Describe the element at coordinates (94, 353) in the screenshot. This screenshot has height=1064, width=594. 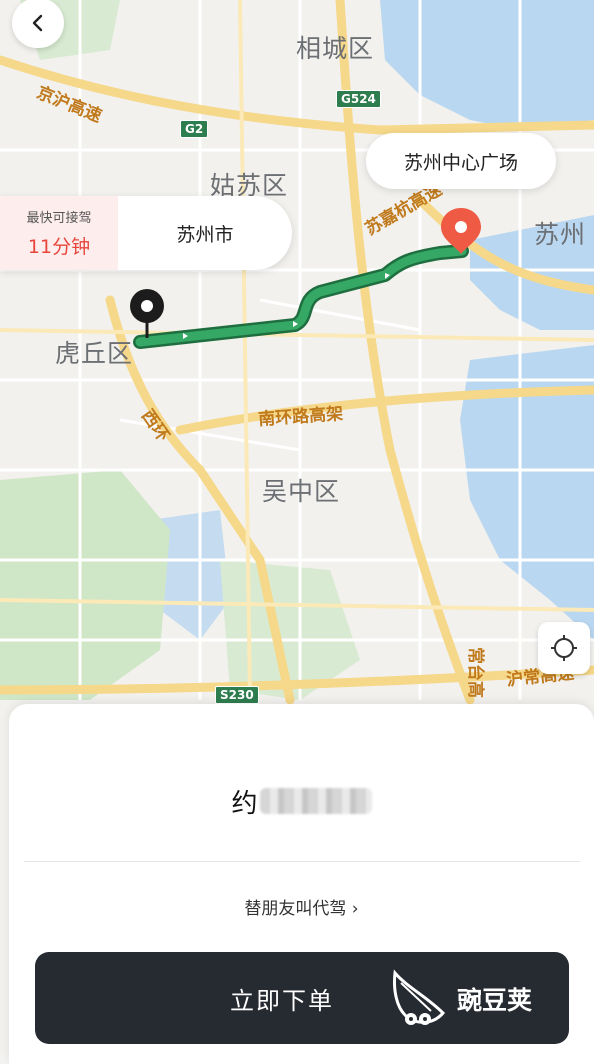
I see `district-label: 虎丘区` at that location.